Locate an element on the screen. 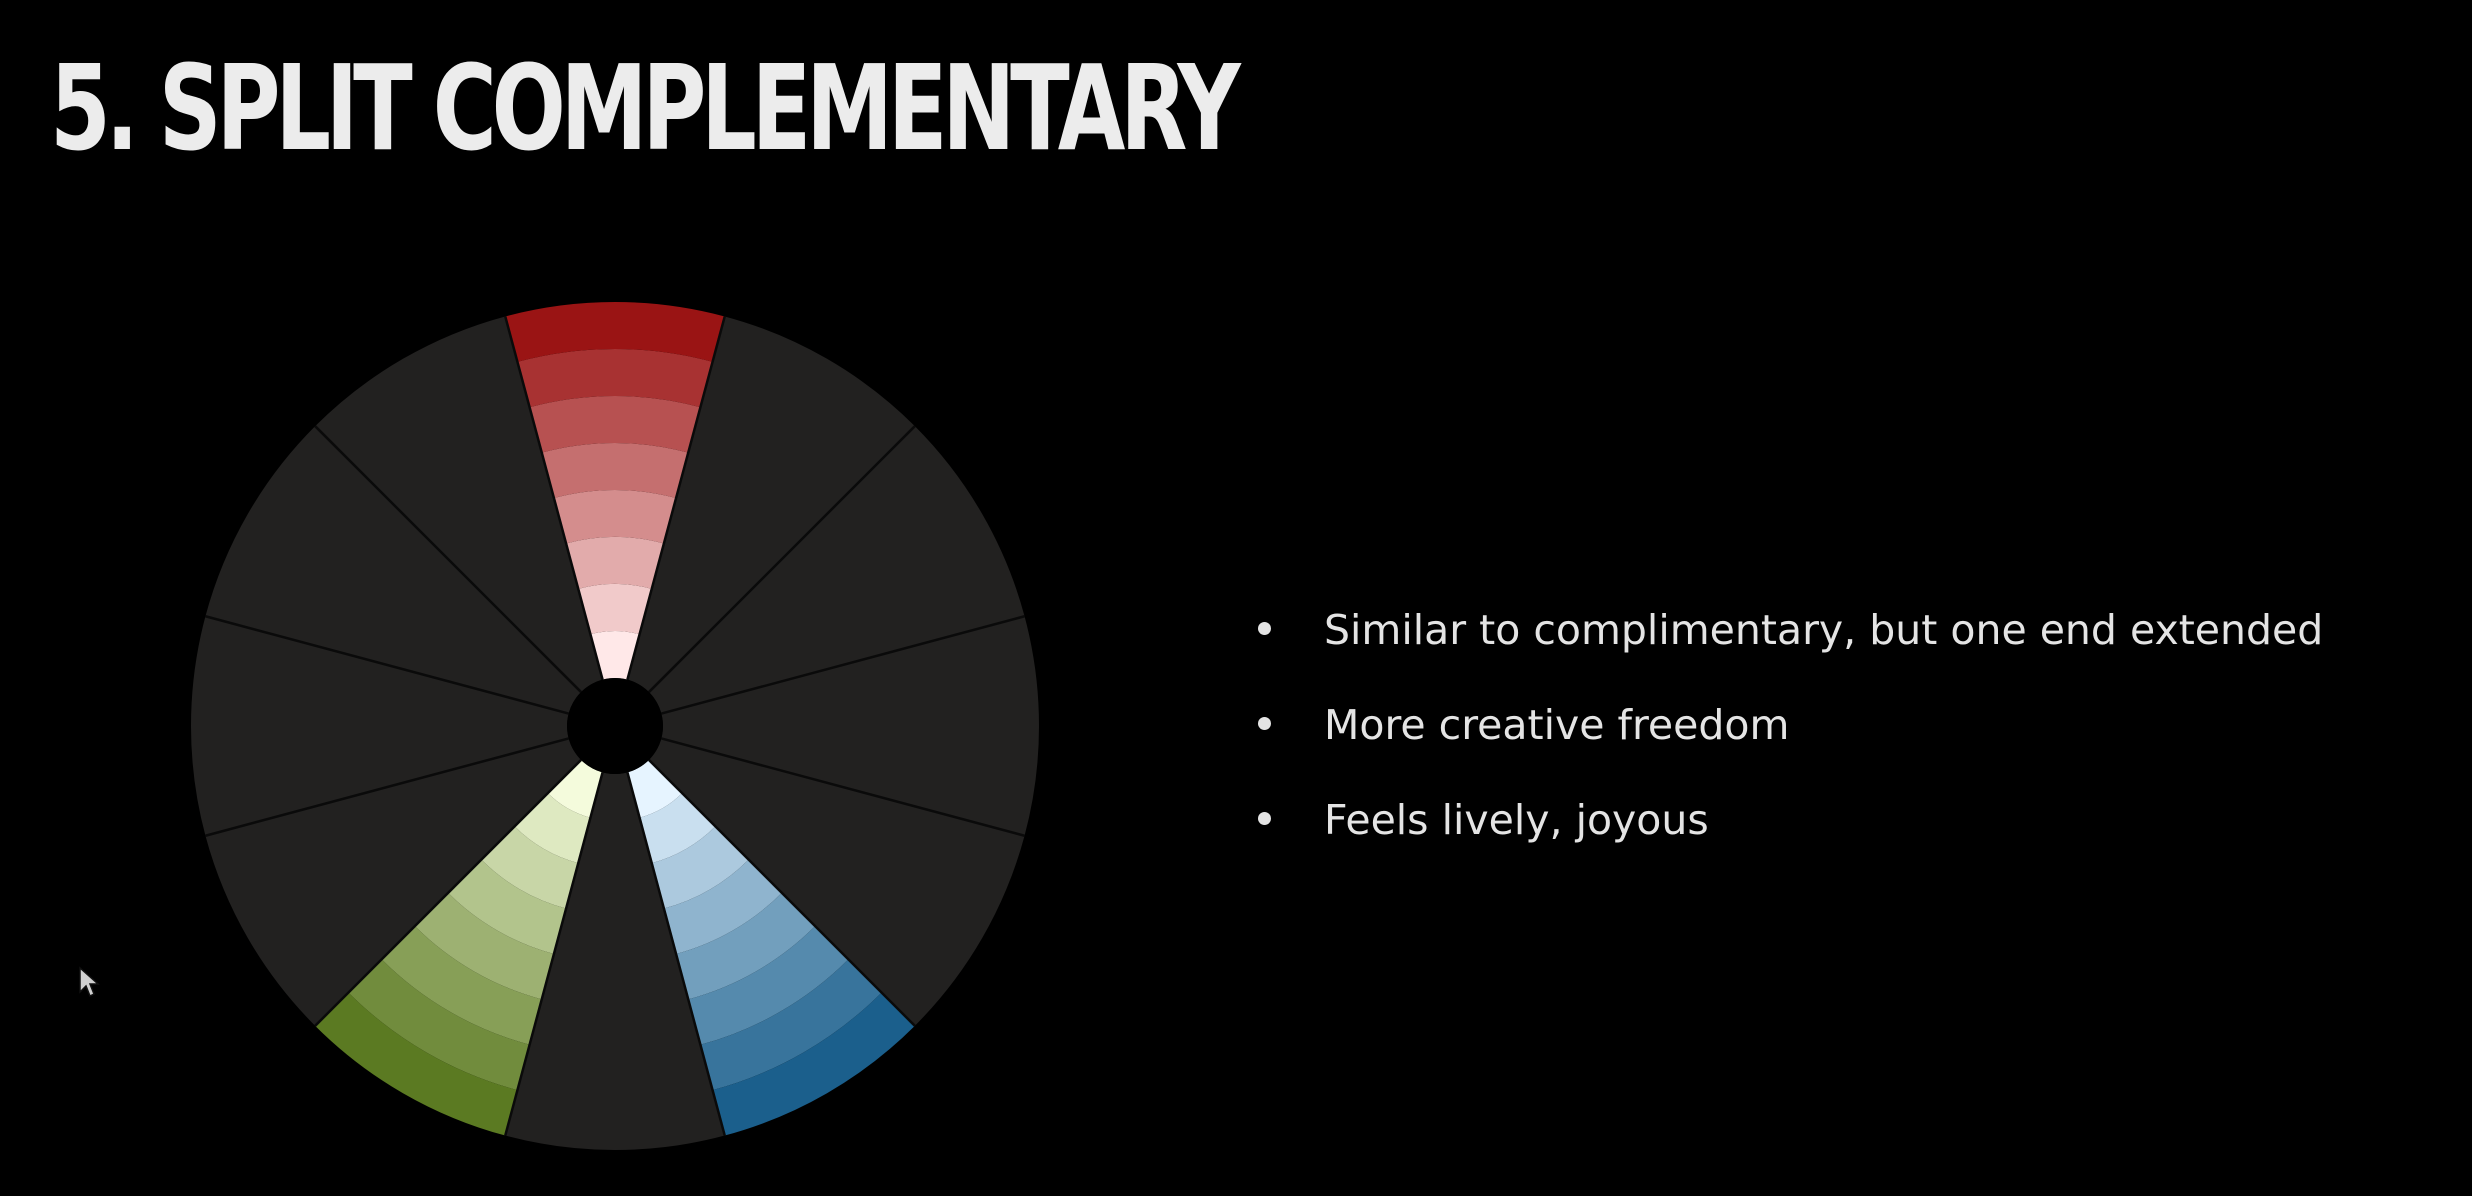 The width and height of the screenshot is (2472, 1196). mouse-pointer-icon is located at coordinates (89, 982).